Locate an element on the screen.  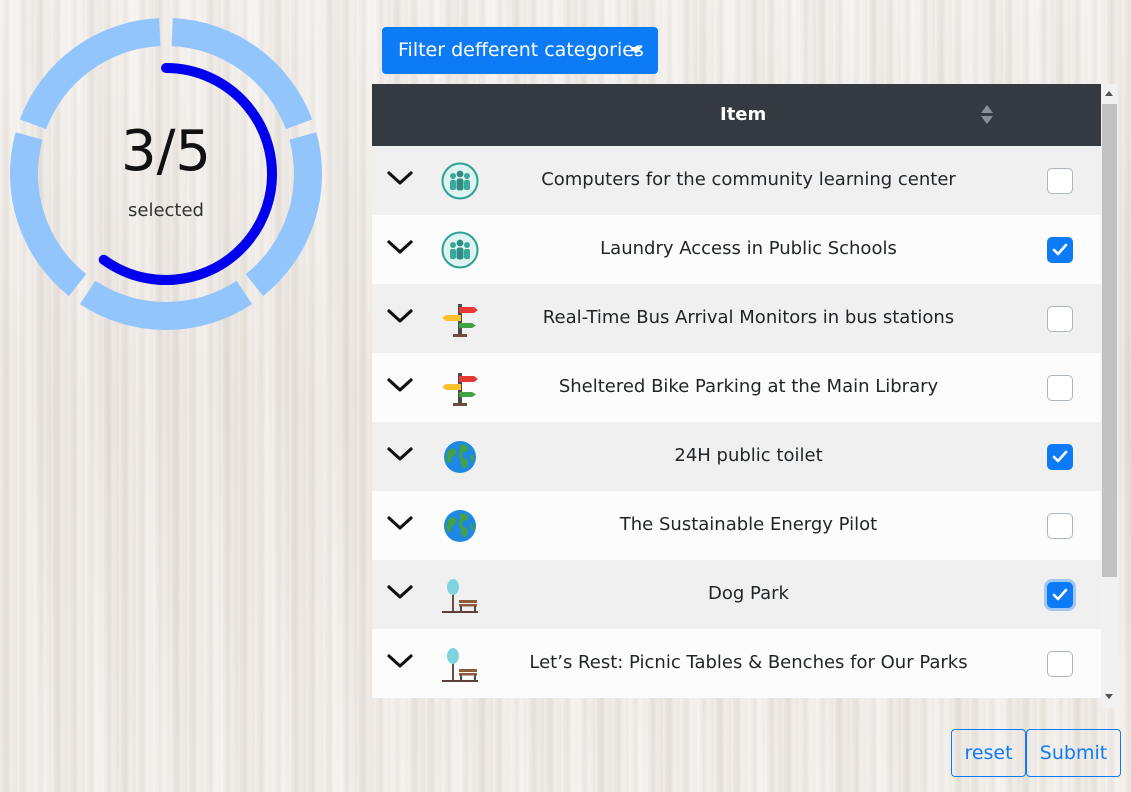
item-title: The Sustainable Energy Pilot is located at coordinates (748, 524).